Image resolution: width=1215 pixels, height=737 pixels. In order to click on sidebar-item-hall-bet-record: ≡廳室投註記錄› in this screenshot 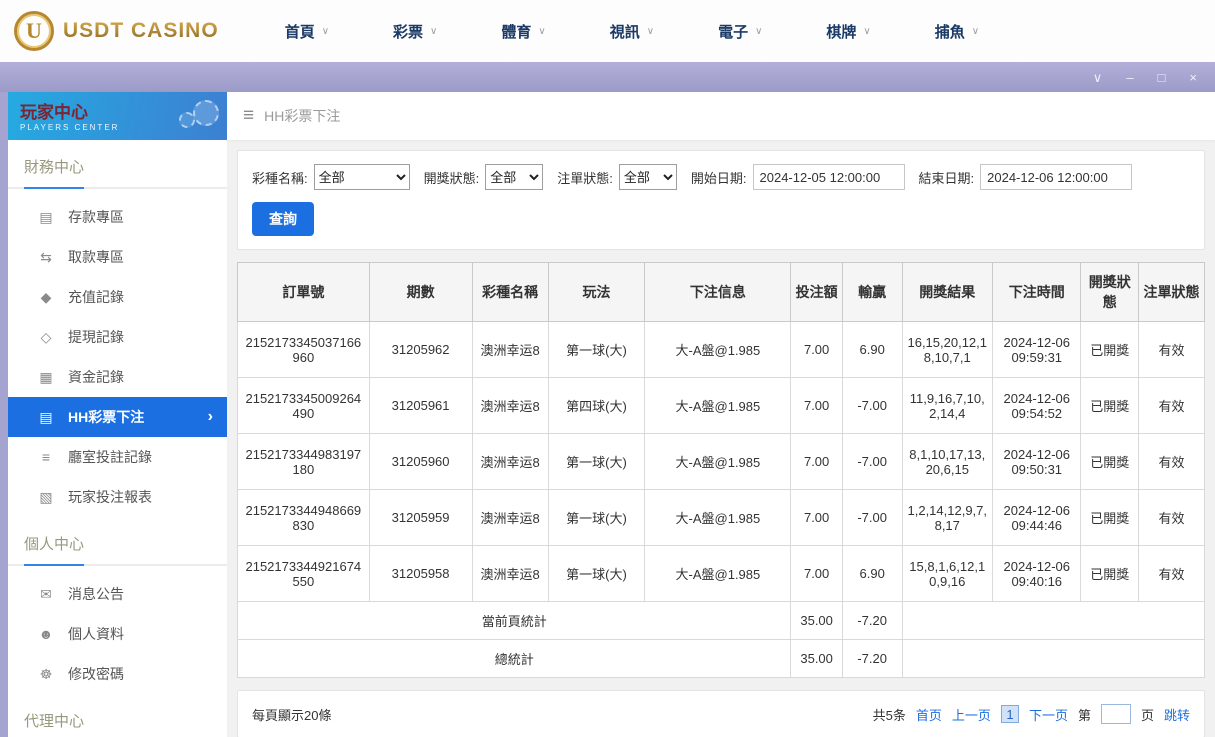, I will do `click(117, 457)`.